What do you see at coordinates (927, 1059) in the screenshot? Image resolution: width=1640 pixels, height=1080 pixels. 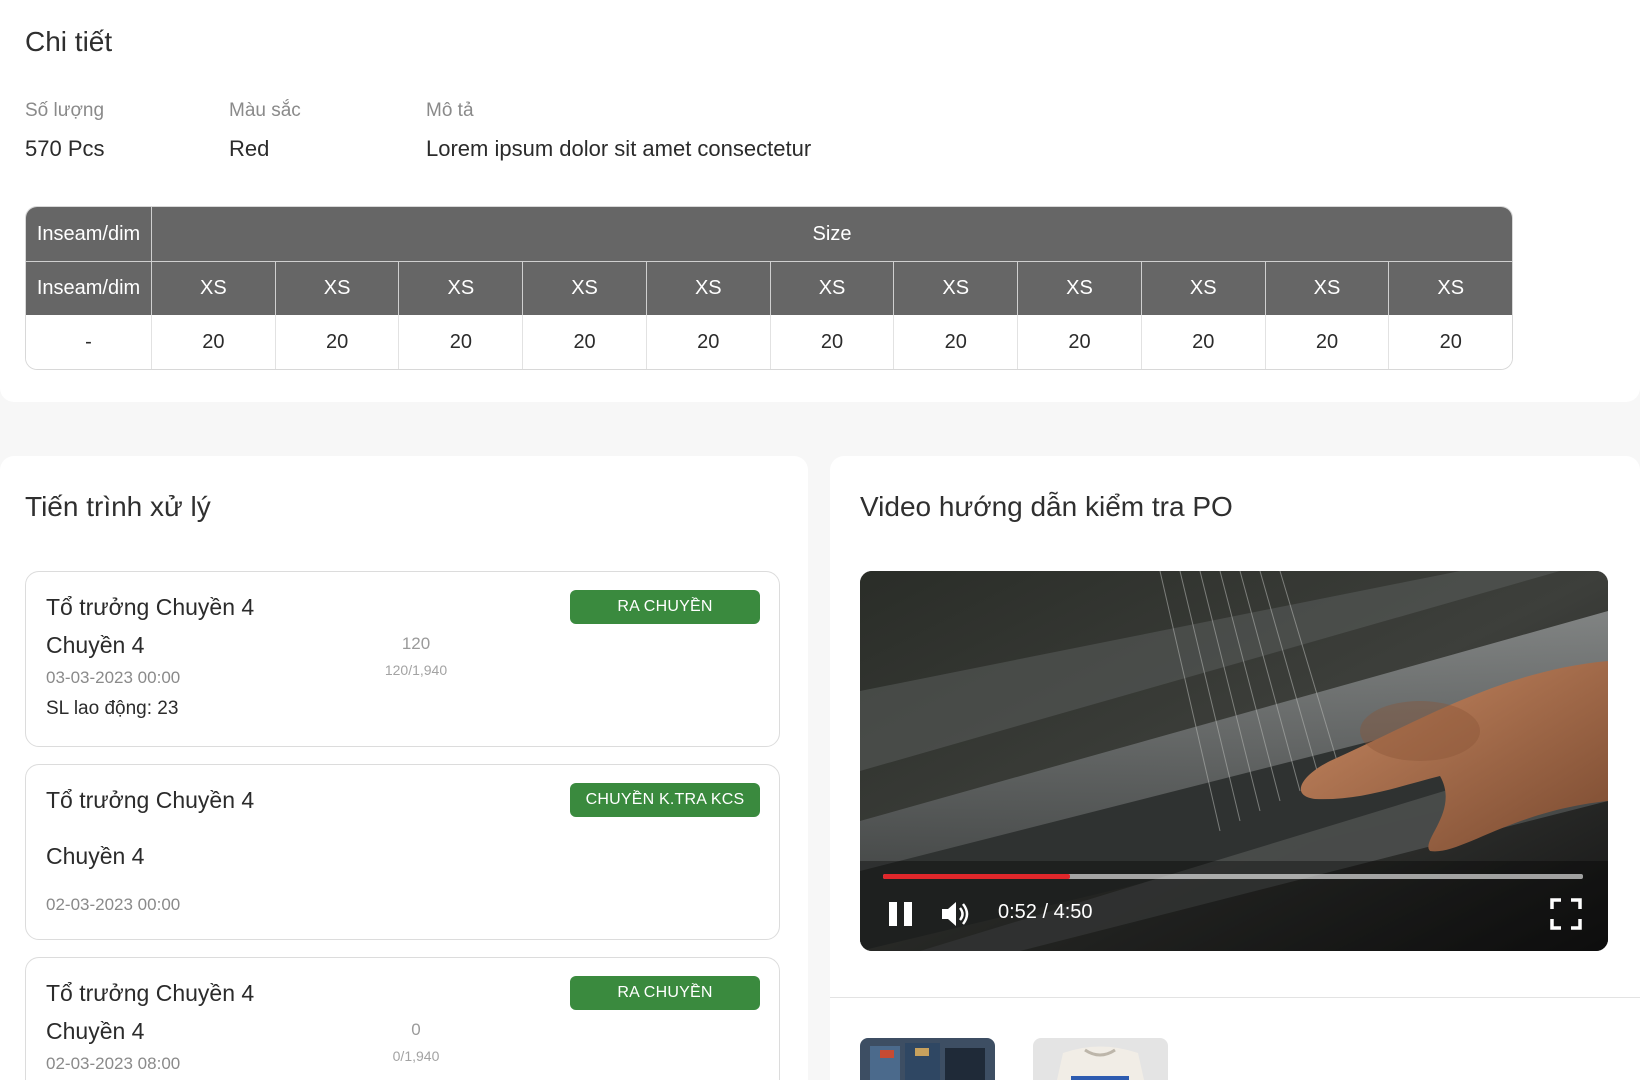 I see `thumbnail-jeans` at bounding box center [927, 1059].